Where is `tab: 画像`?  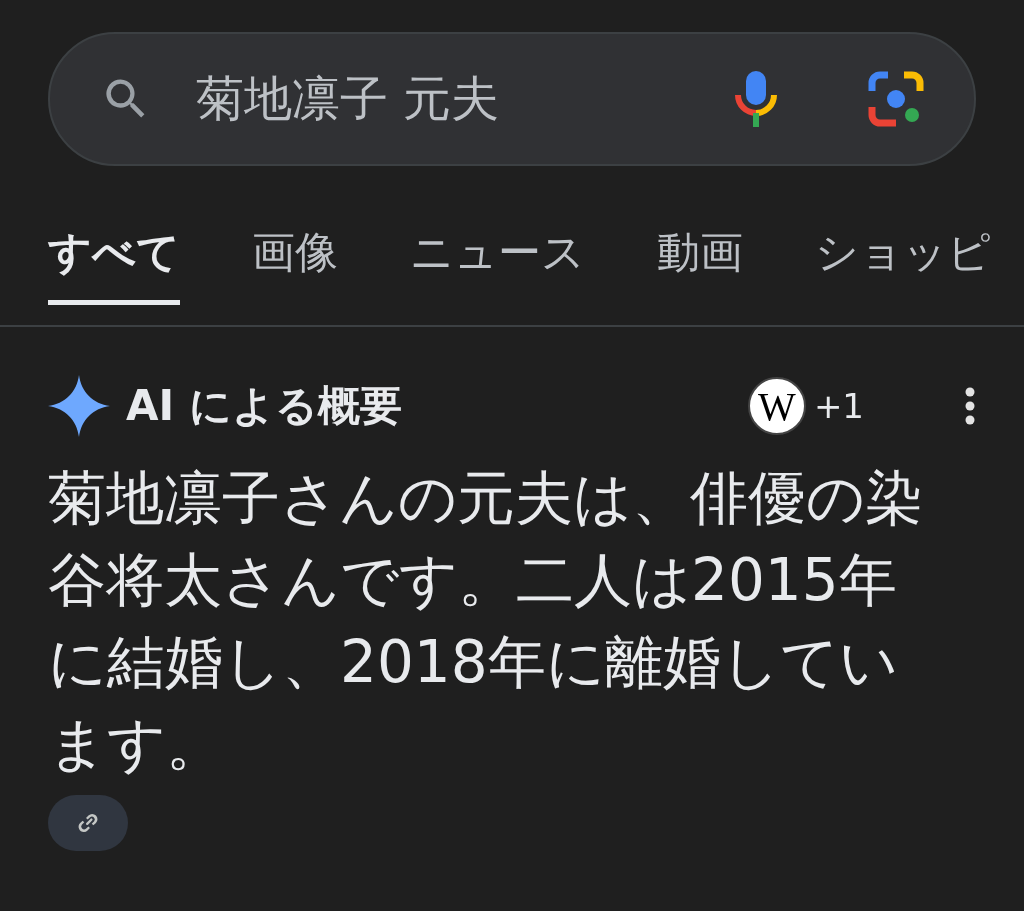
tab: 画像 is located at coordinates (295, 264).